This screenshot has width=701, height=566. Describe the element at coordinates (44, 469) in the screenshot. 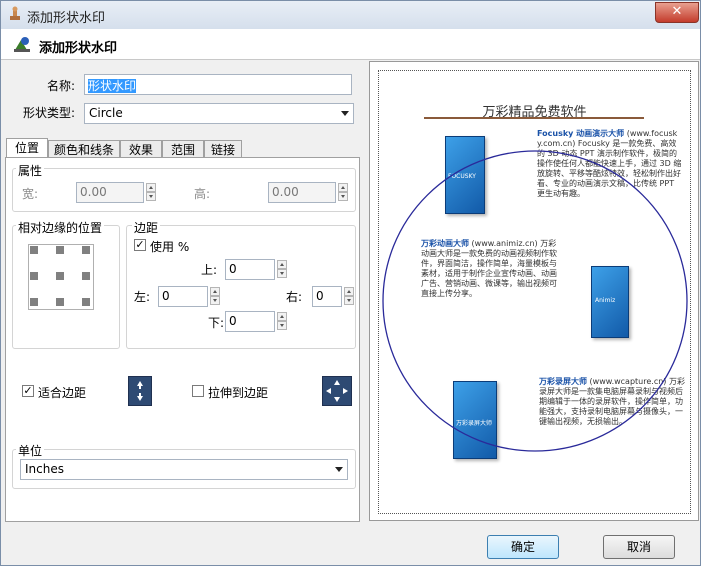

I see `unit-value: Inches` at that location.